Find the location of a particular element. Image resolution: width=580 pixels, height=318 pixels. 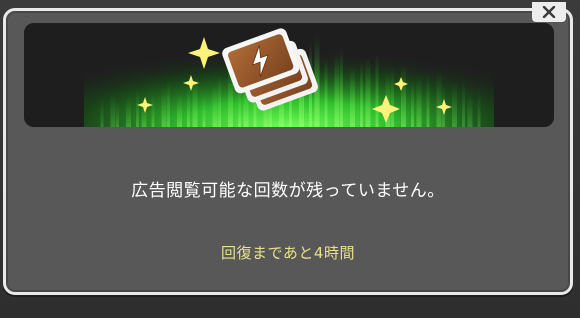

ad-limit-message: 広告閲覧可能な回数が残っていません。 is located at coordinates (288, 191).